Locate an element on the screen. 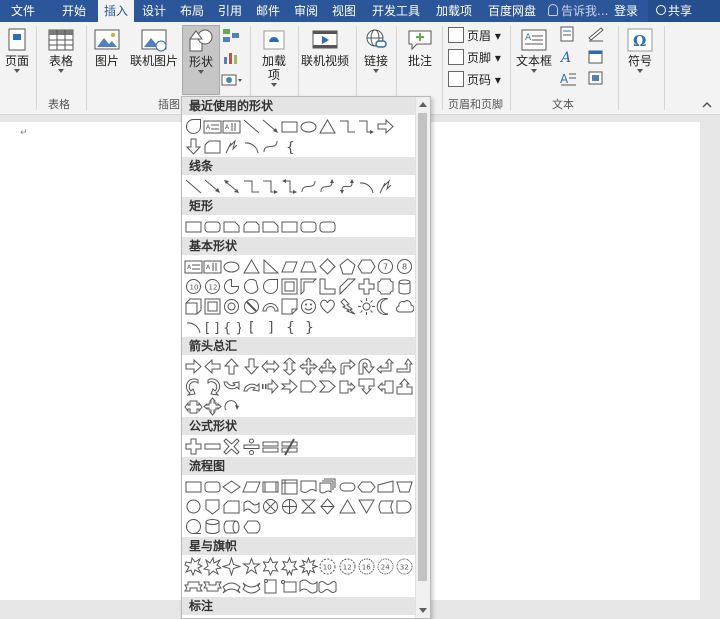  scroll-thumb is located at coordinates (422, 347).